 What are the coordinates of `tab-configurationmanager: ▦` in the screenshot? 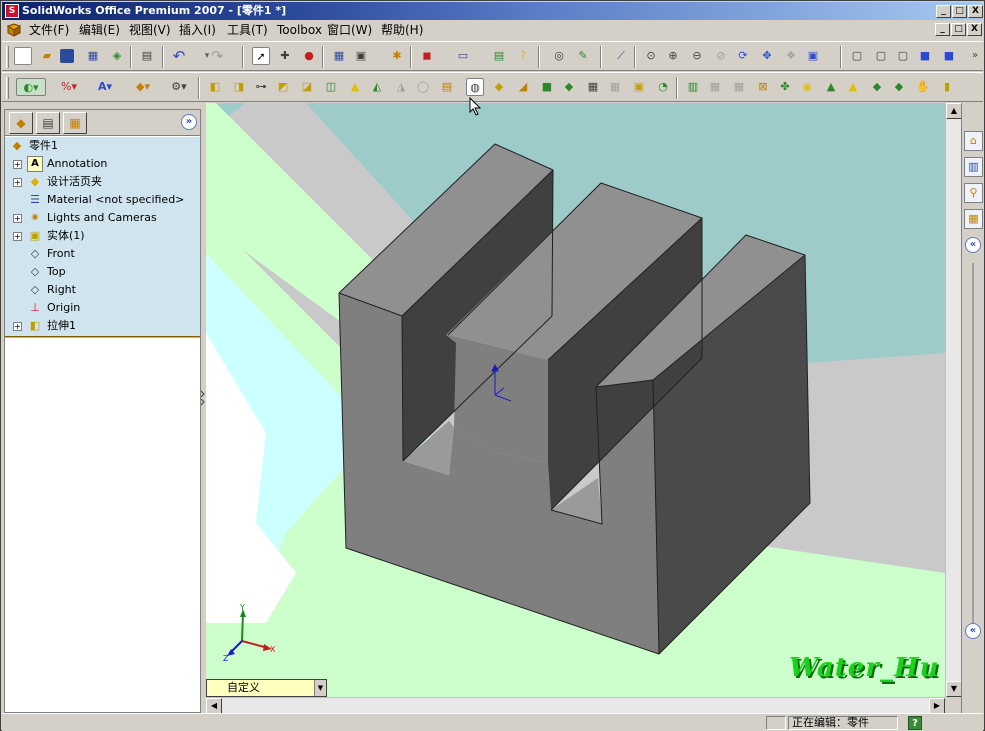 It's located at (75, 123).